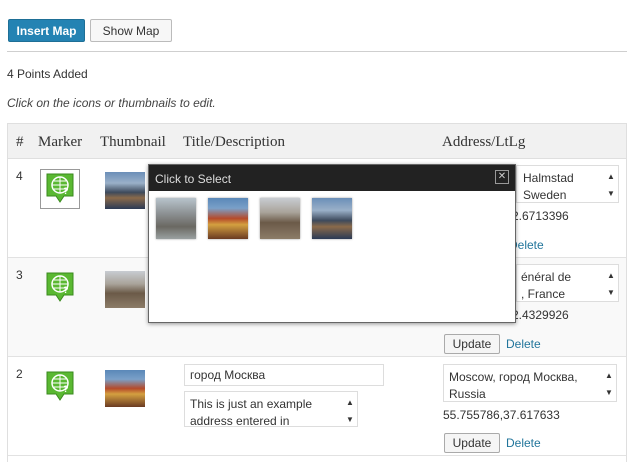 This screenshot has height=462, width=638. Describe the element at coordinates (513, 385) in the screenshot. I see `address-text: Moscow, город Москва, Russia` at that location.